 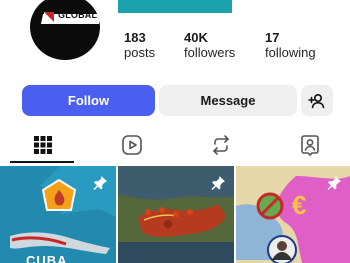 I want to click on reels-icon, so click(x=132, y=145).